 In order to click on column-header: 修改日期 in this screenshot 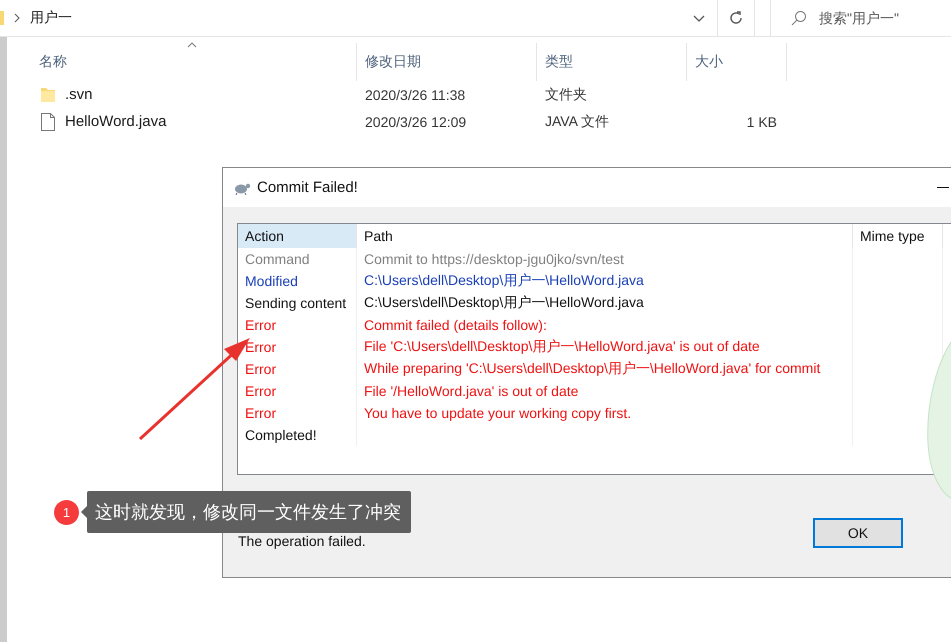, I will do `click(447, 62)`.